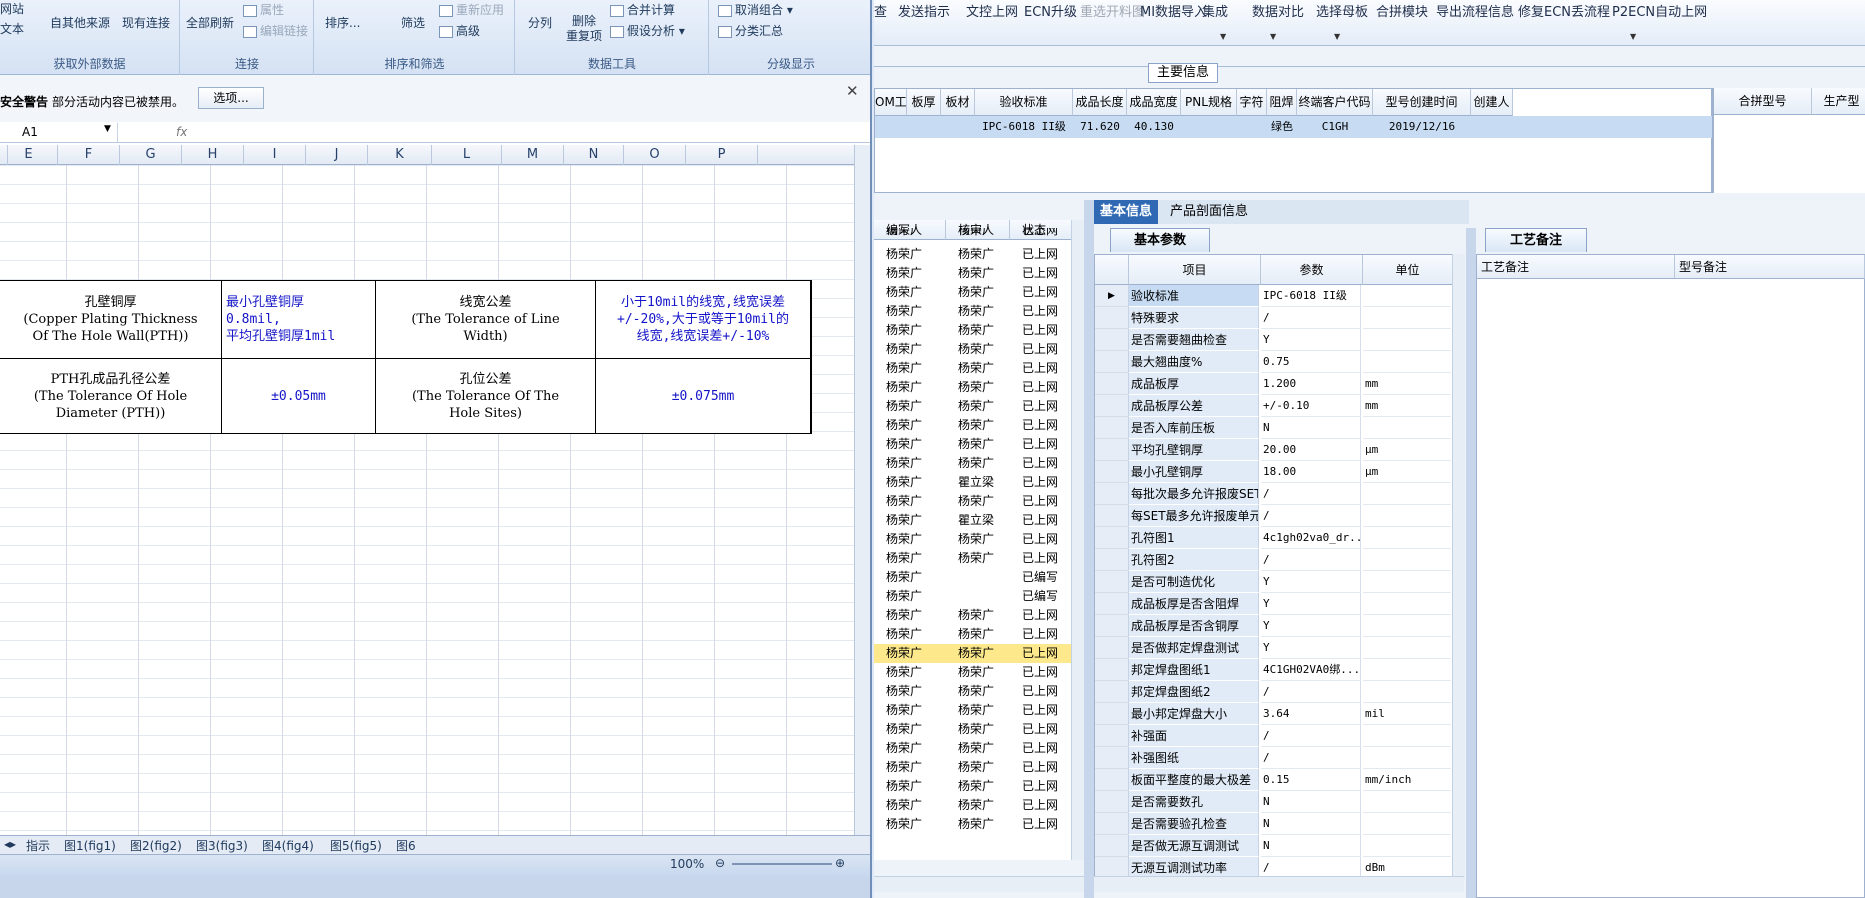 The height and width of the screenshot is (898, 1865). What do you see at coordinates (1050, 10) in the screenshot?
I see `menu-item: ECN升级` at bounding box center [1050, 10].